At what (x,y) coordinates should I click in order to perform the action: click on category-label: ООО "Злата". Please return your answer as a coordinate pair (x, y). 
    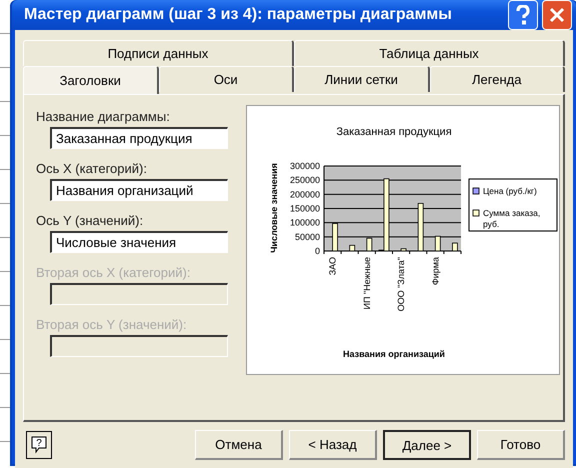
    Looking at the image, I should click on (401, 284).